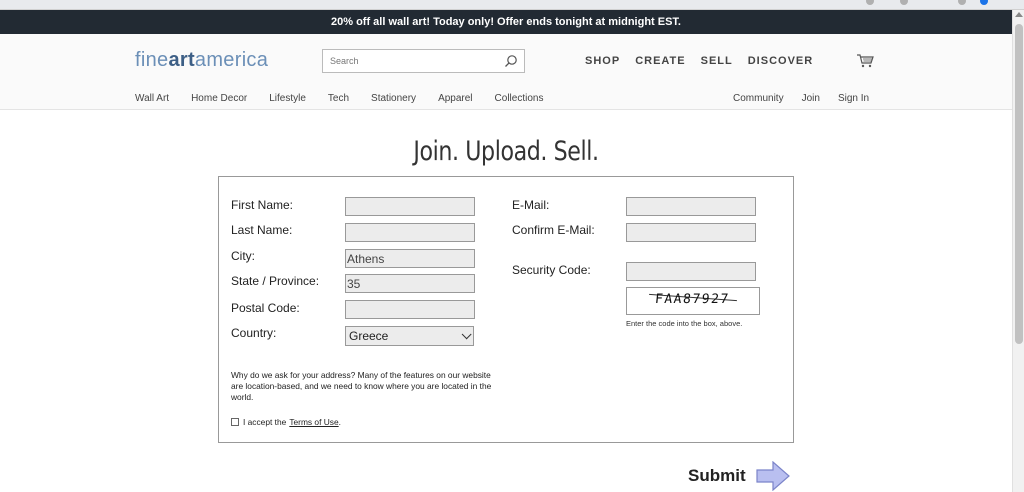  I want to click on nav-join: Join, so click(811, 98).